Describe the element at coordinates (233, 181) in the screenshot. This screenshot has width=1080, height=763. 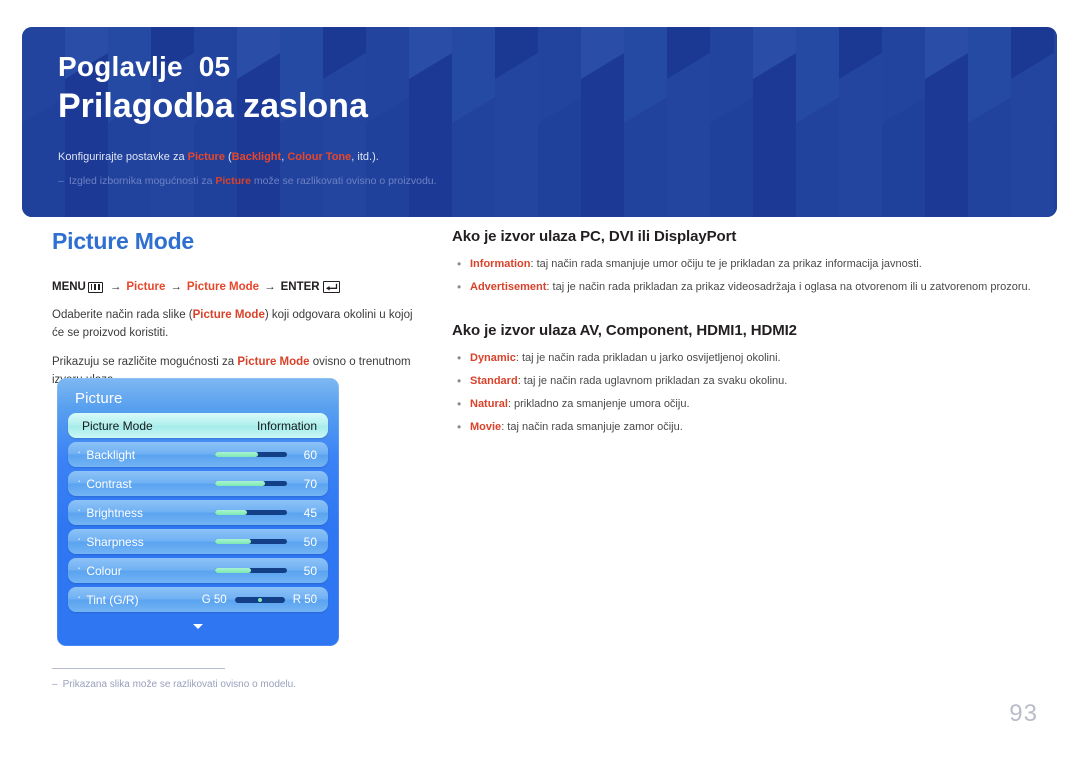
I see `banner-note-keyword-picture: Picture` at that location.